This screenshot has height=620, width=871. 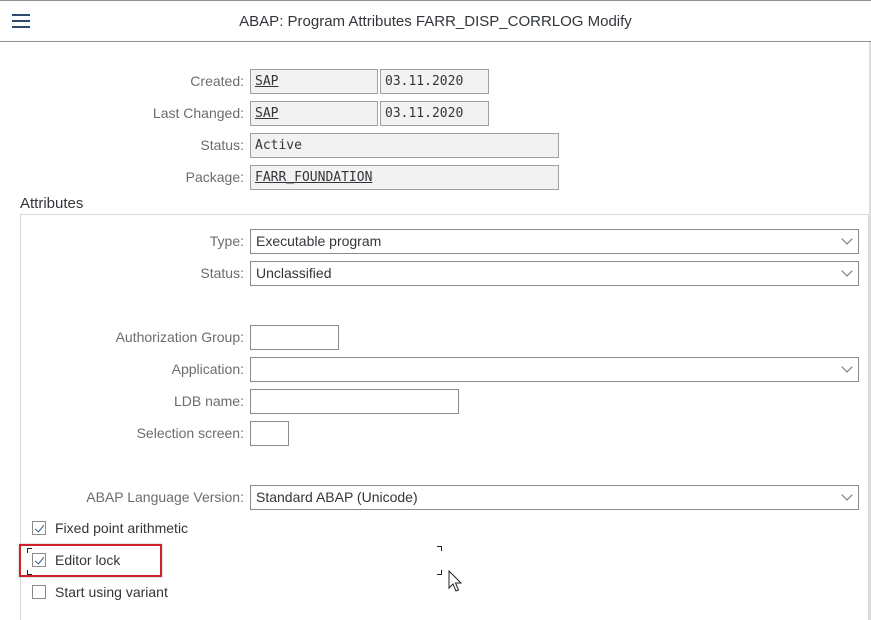 I want to click on language-version-select: Standard ABAP (Unicode), so click(x=554, y=497).